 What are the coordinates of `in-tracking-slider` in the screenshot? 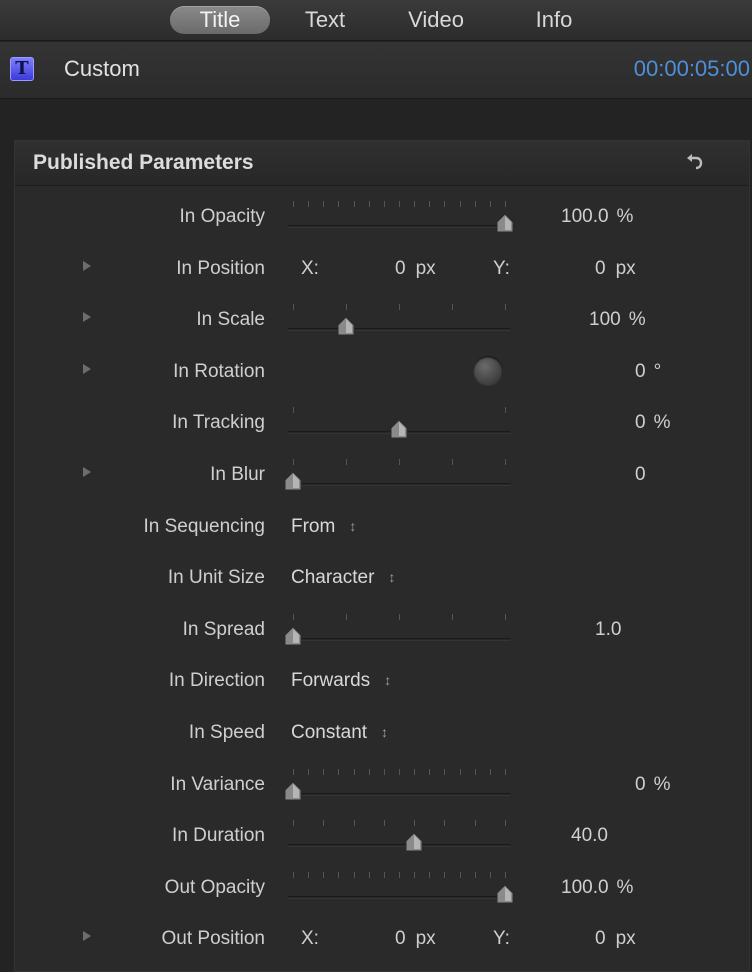 It's located at (399, 423).